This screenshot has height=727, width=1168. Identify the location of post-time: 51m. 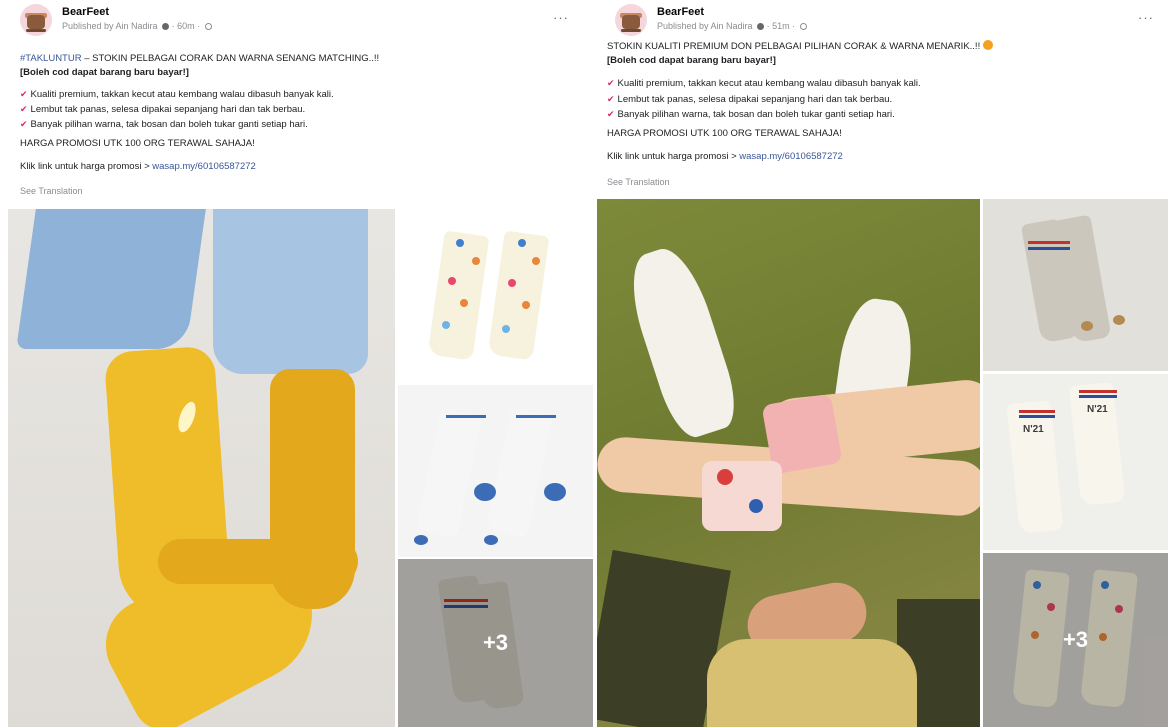
(781, 26).